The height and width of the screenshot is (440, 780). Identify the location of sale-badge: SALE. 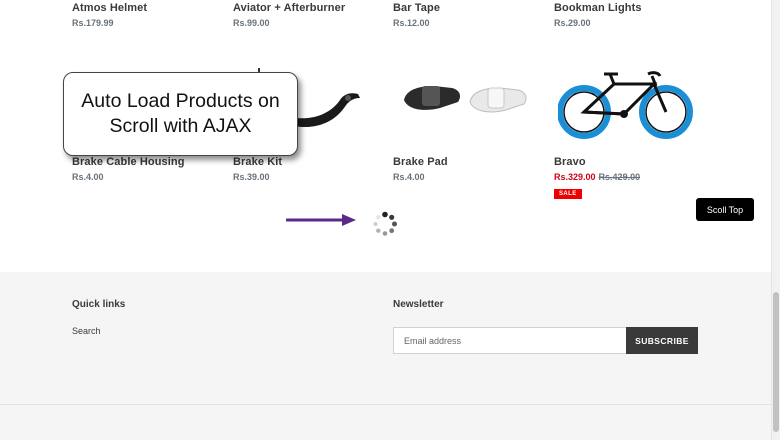
(568, 194).